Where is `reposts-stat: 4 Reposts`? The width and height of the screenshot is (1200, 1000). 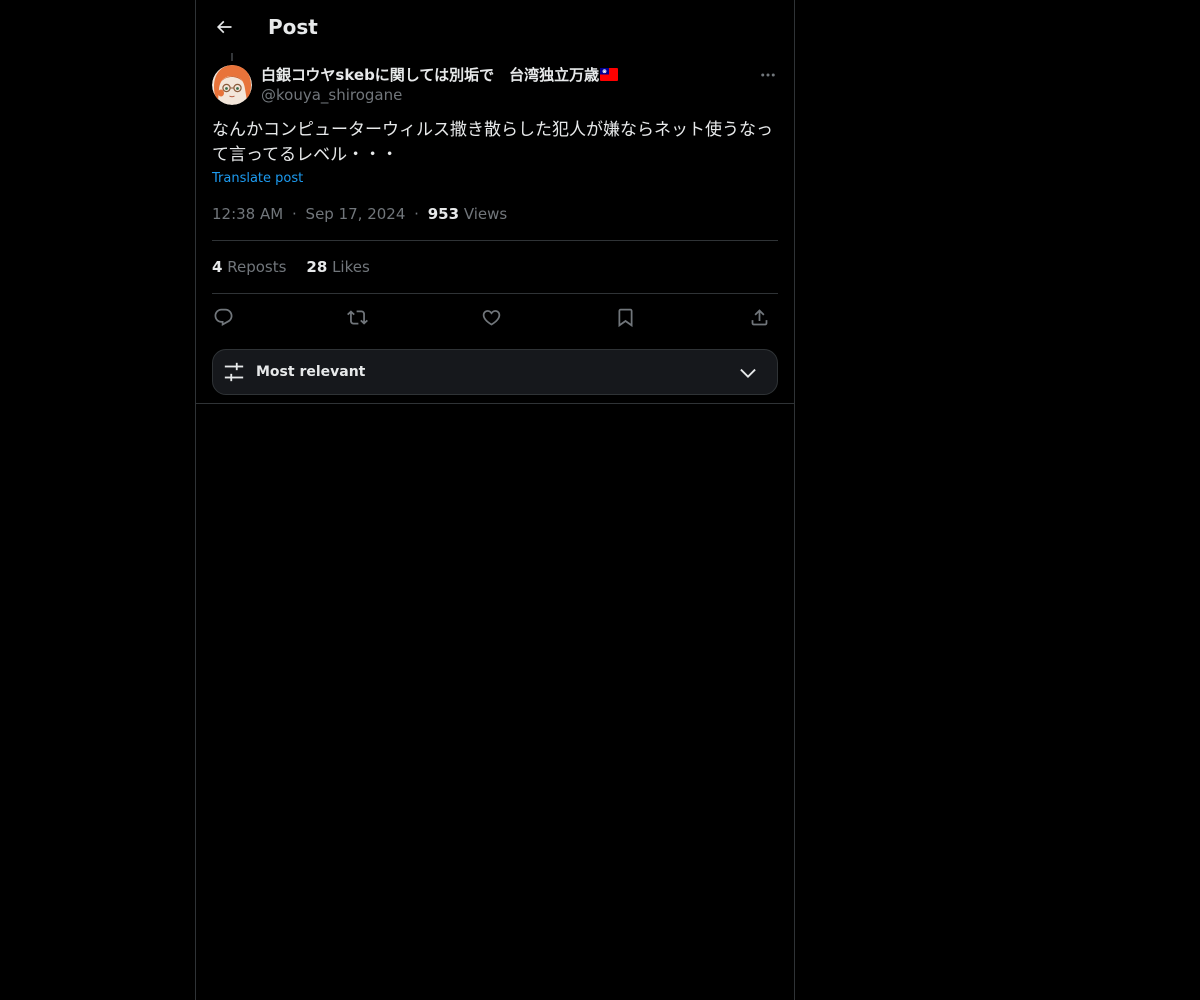 reposts-stat: 4 Reposts is located at coordinates (249, 267).